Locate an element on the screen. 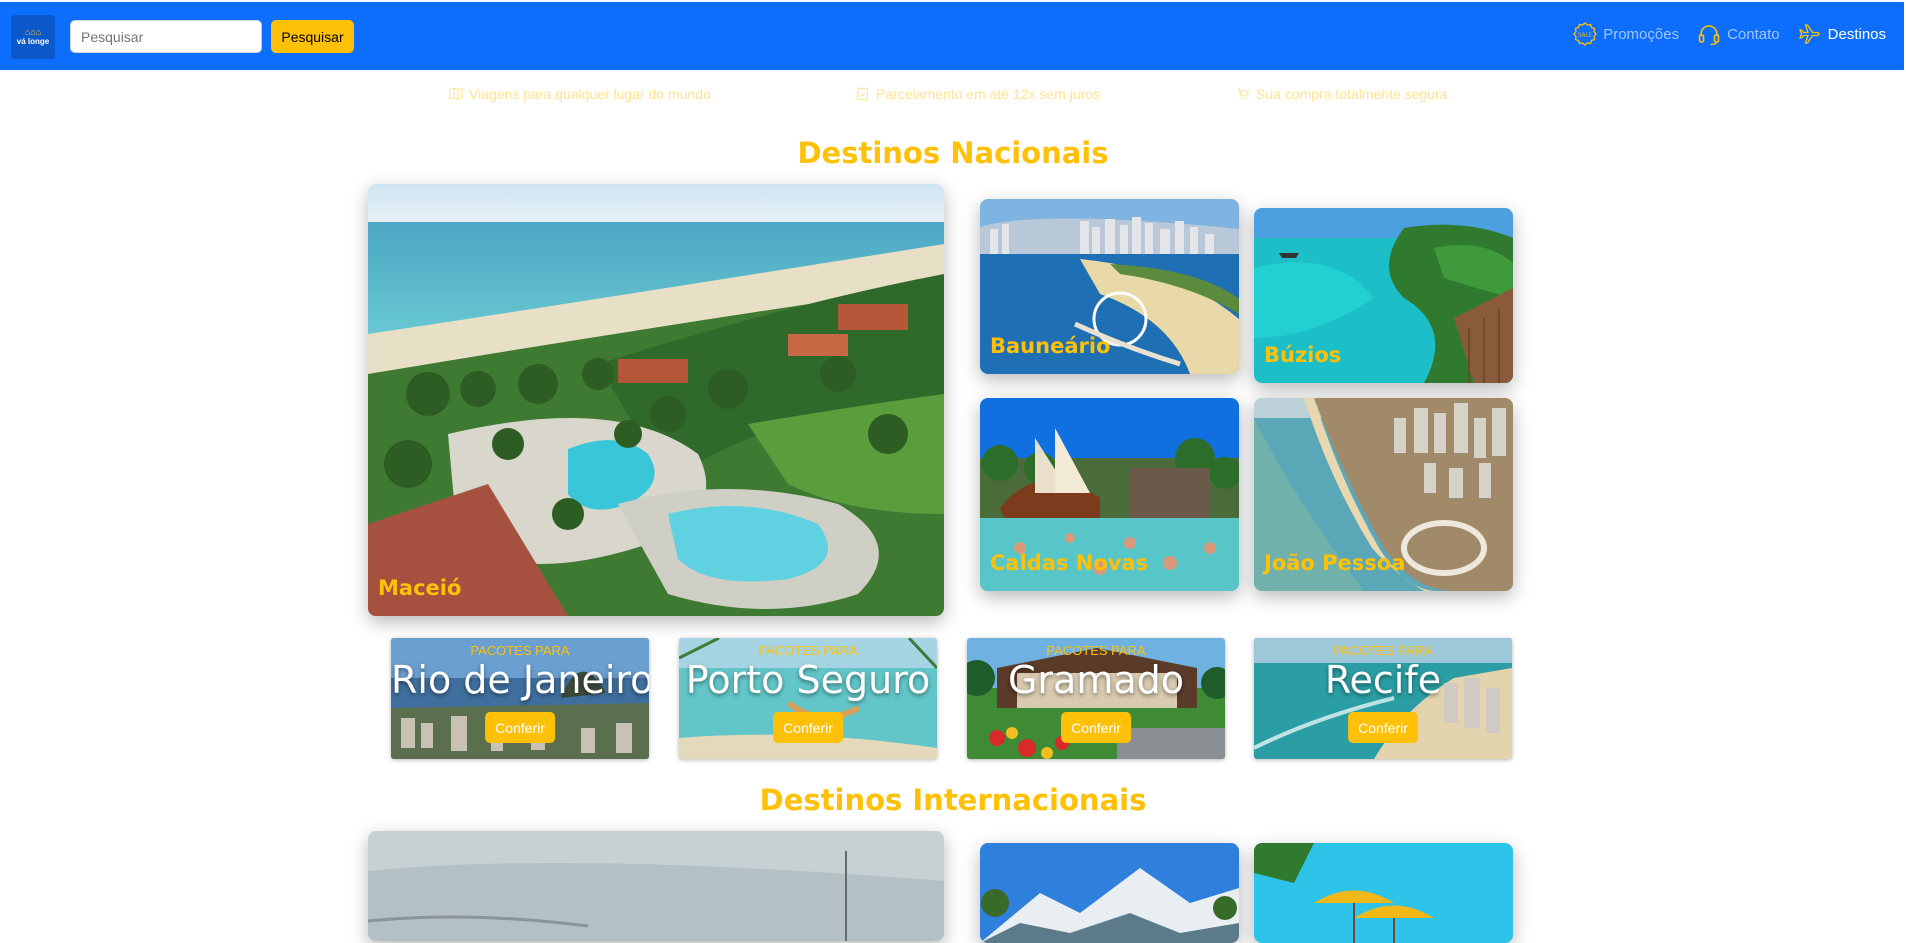 This screenshot has width=1906, height=943. destination-card-international-mountains is located at coordinates (1109, 893).